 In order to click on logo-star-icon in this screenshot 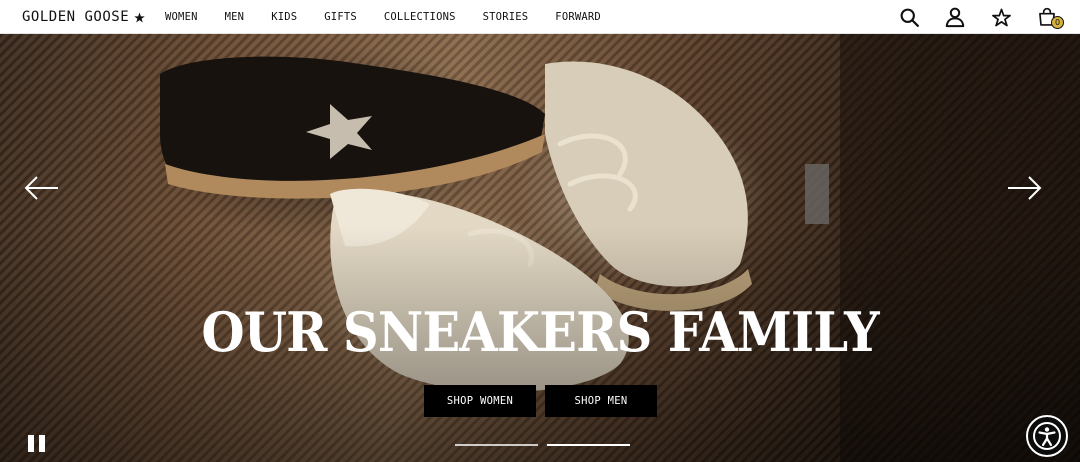, I will do `click(139, 17)`.